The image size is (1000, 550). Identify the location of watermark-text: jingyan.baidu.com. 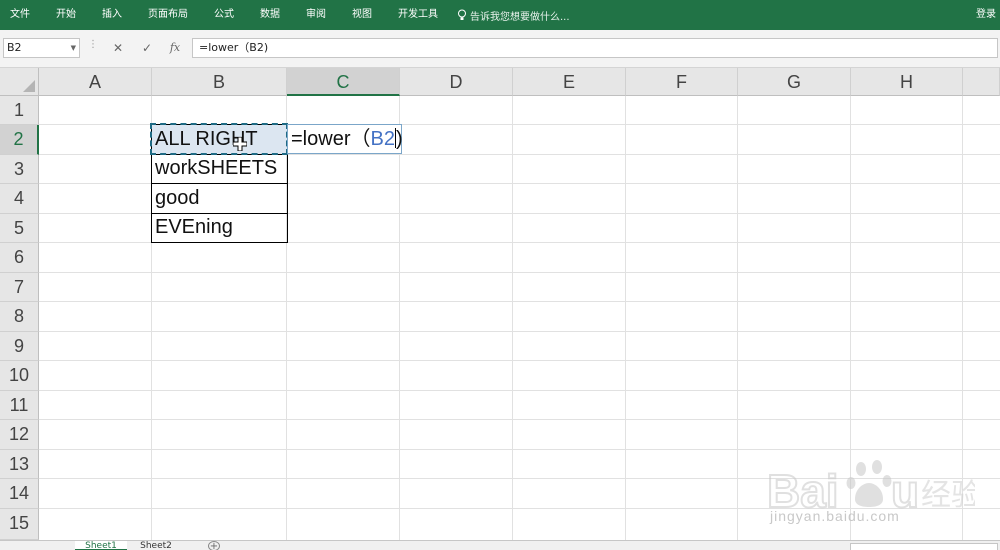
(835, 516).